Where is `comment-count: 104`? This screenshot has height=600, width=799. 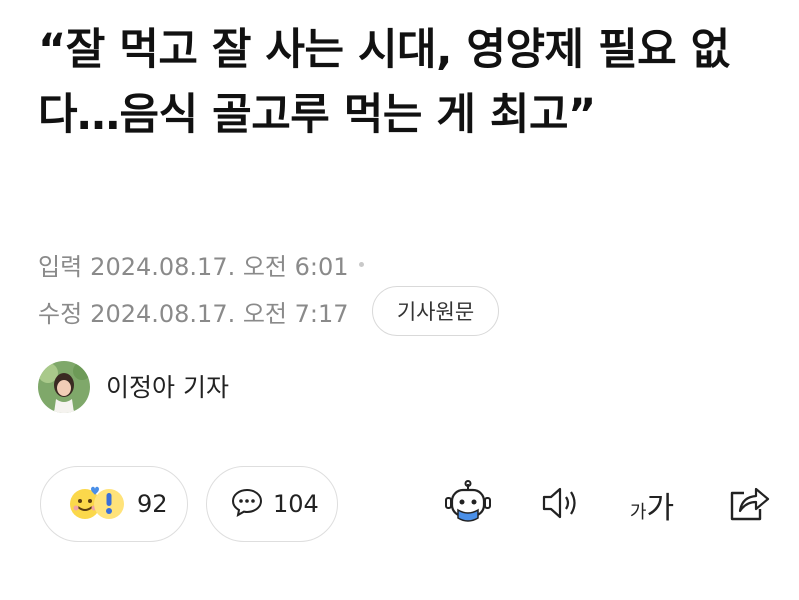
comment-count: 104 is located at coordinates (296, 504).